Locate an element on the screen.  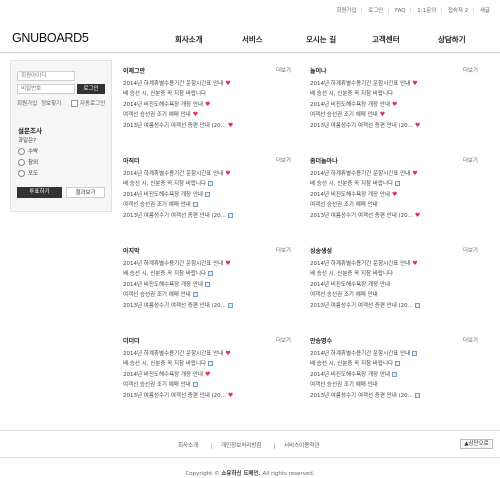
password-input: 비밀번호 is located at coordinates (46, 89).